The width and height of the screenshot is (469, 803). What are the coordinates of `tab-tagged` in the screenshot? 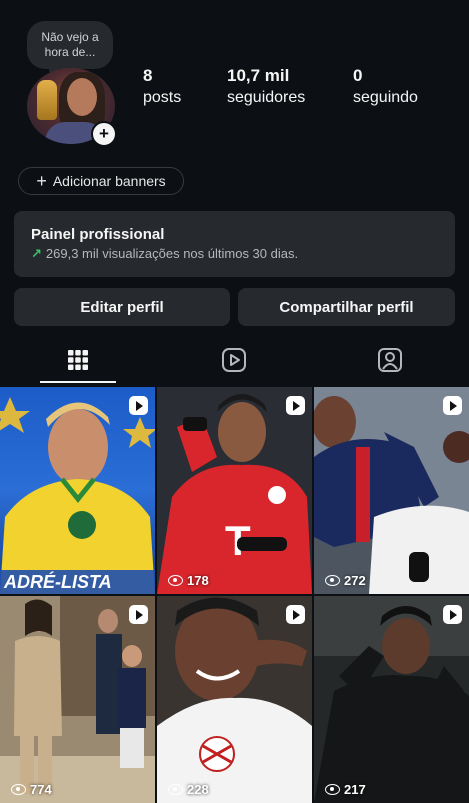 It's located at (390, 360).